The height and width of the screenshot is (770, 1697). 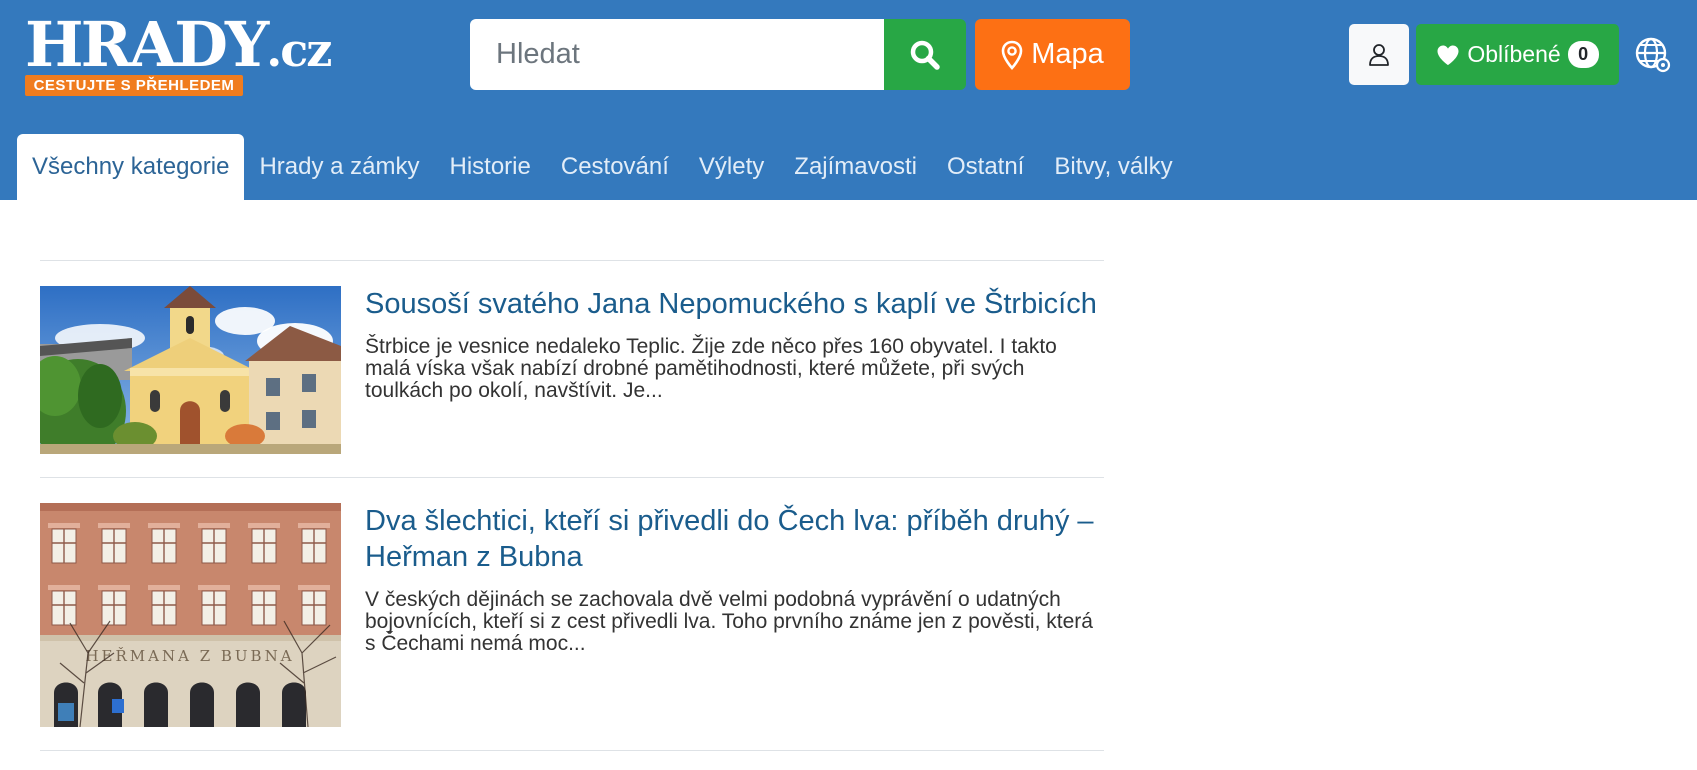 I want to click on search-button, so click(x=925, y=54).